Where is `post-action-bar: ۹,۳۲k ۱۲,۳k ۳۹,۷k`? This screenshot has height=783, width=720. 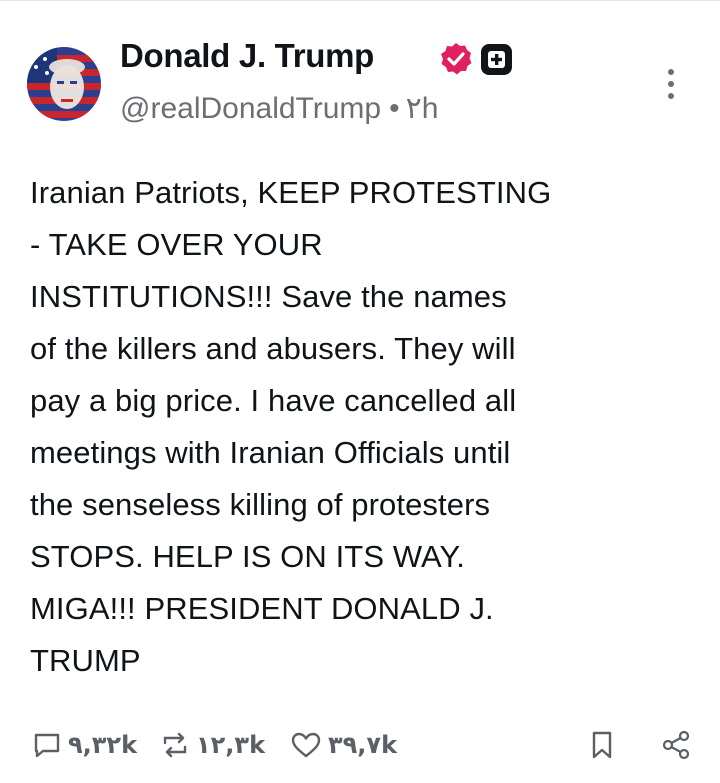
post-action-bar: ۹,۳۲k ۱۲,۳k ۳۹,۷k is located at coordinates (362, 745).